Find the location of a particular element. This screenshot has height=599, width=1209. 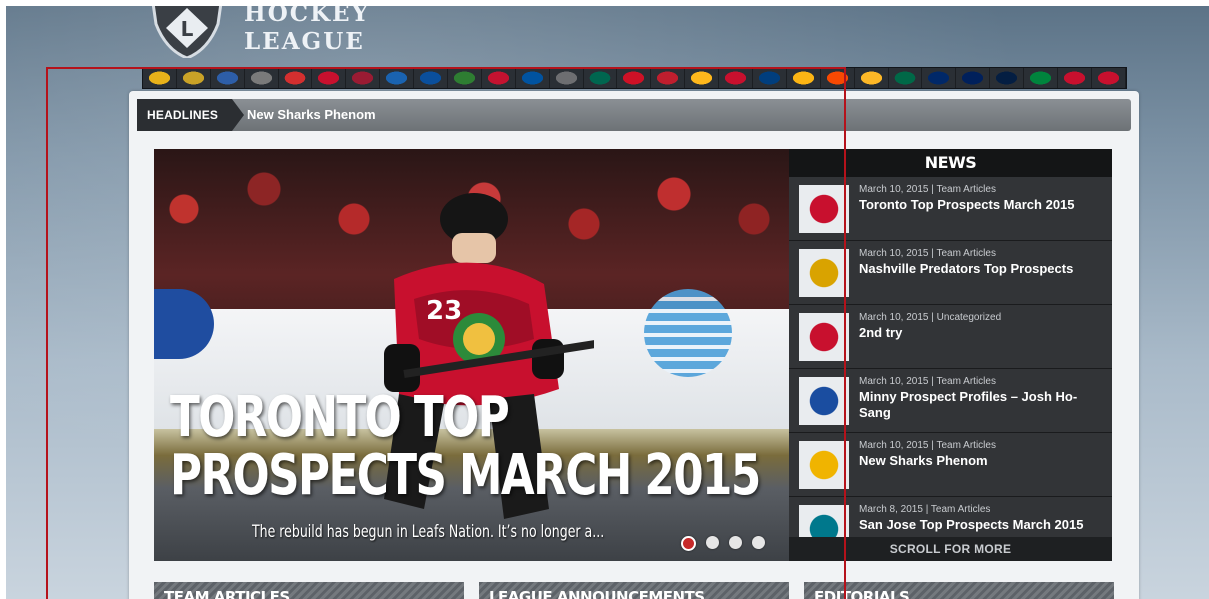

section-league-announcements: LEAGUE ANNOUNCEMENTS is located at coordinates (634, 590).